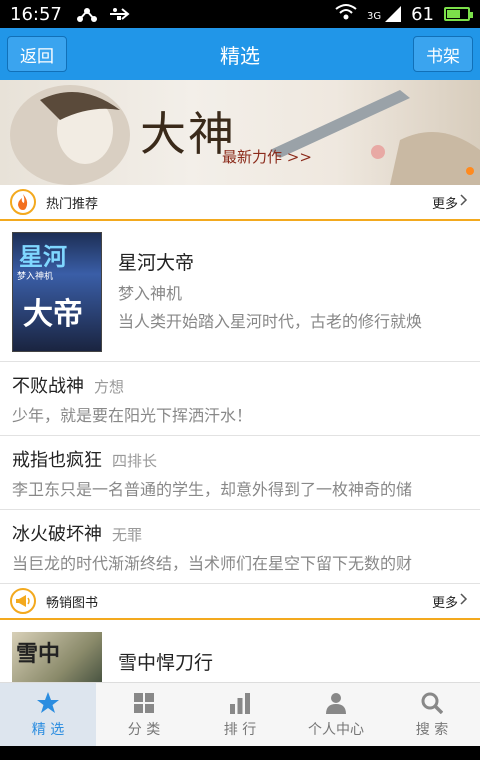  What do you see at coordinates (43, 257) in the screenshot?
I see `cover-title: 星河` at bounding box center [43, 257].